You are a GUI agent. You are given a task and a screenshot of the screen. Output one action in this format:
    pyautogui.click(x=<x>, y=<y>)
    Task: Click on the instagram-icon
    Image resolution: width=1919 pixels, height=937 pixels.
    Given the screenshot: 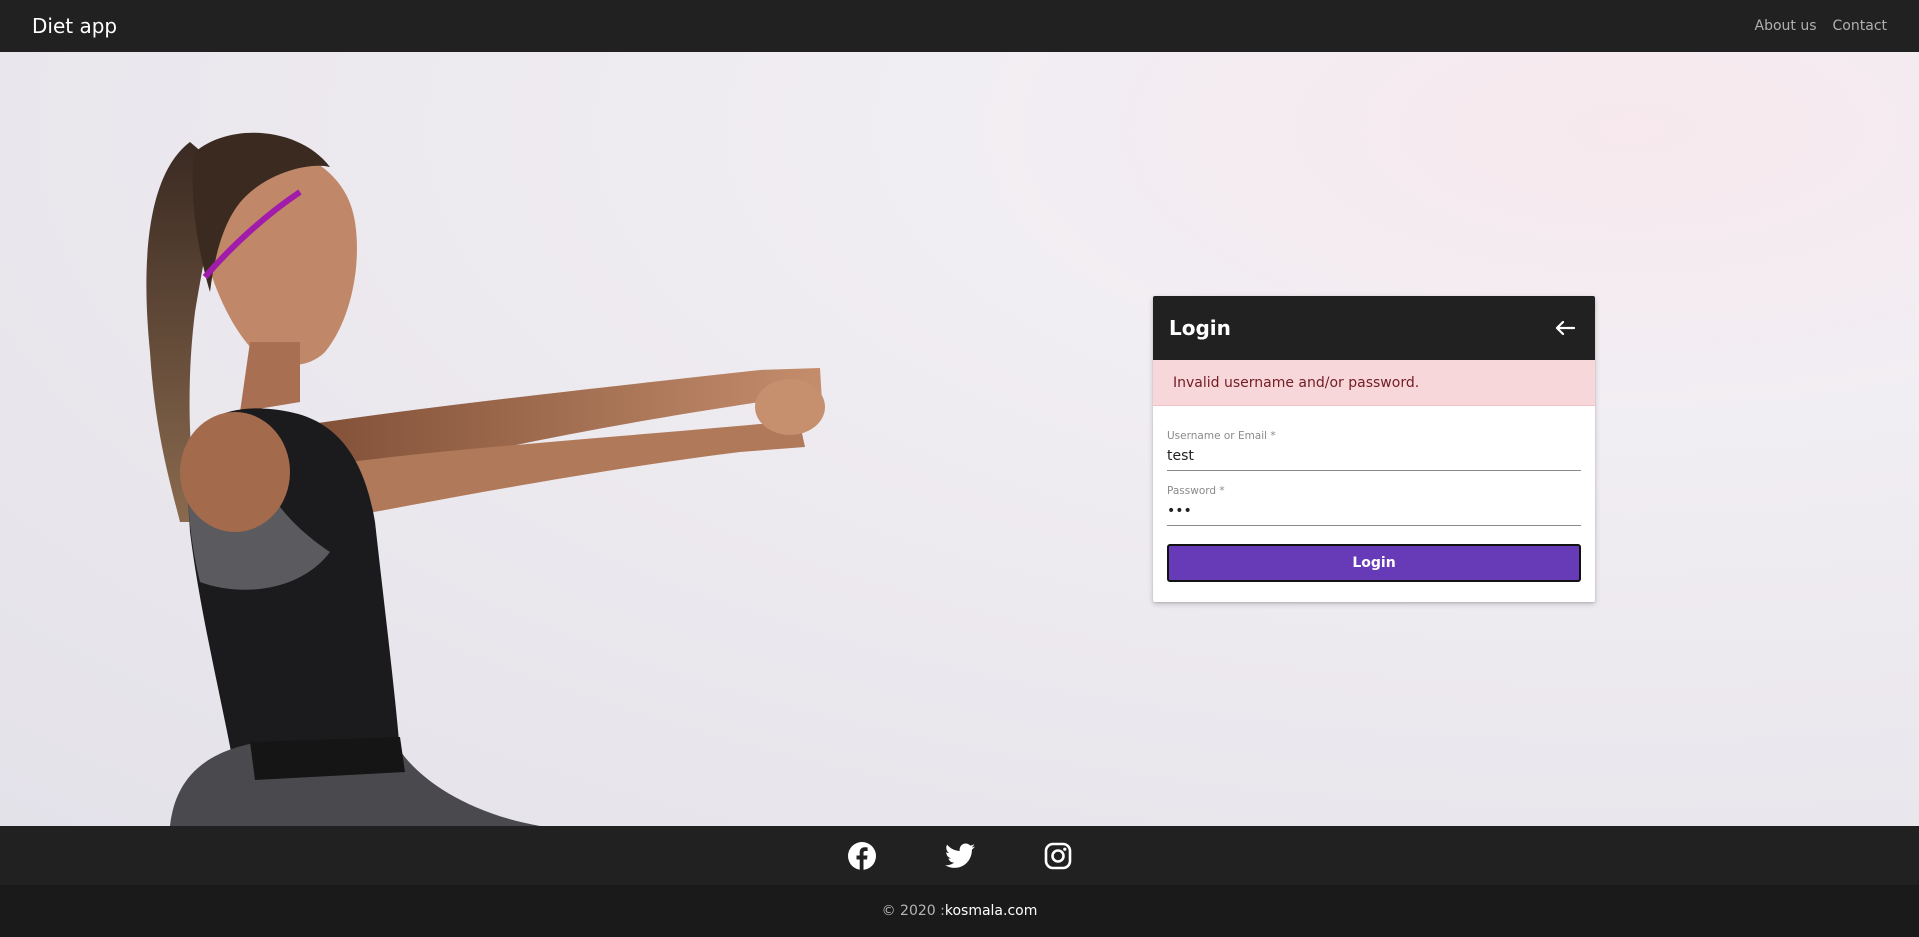 What is the action you would take?
    pyautogui.click(x=1057, y=855)
    